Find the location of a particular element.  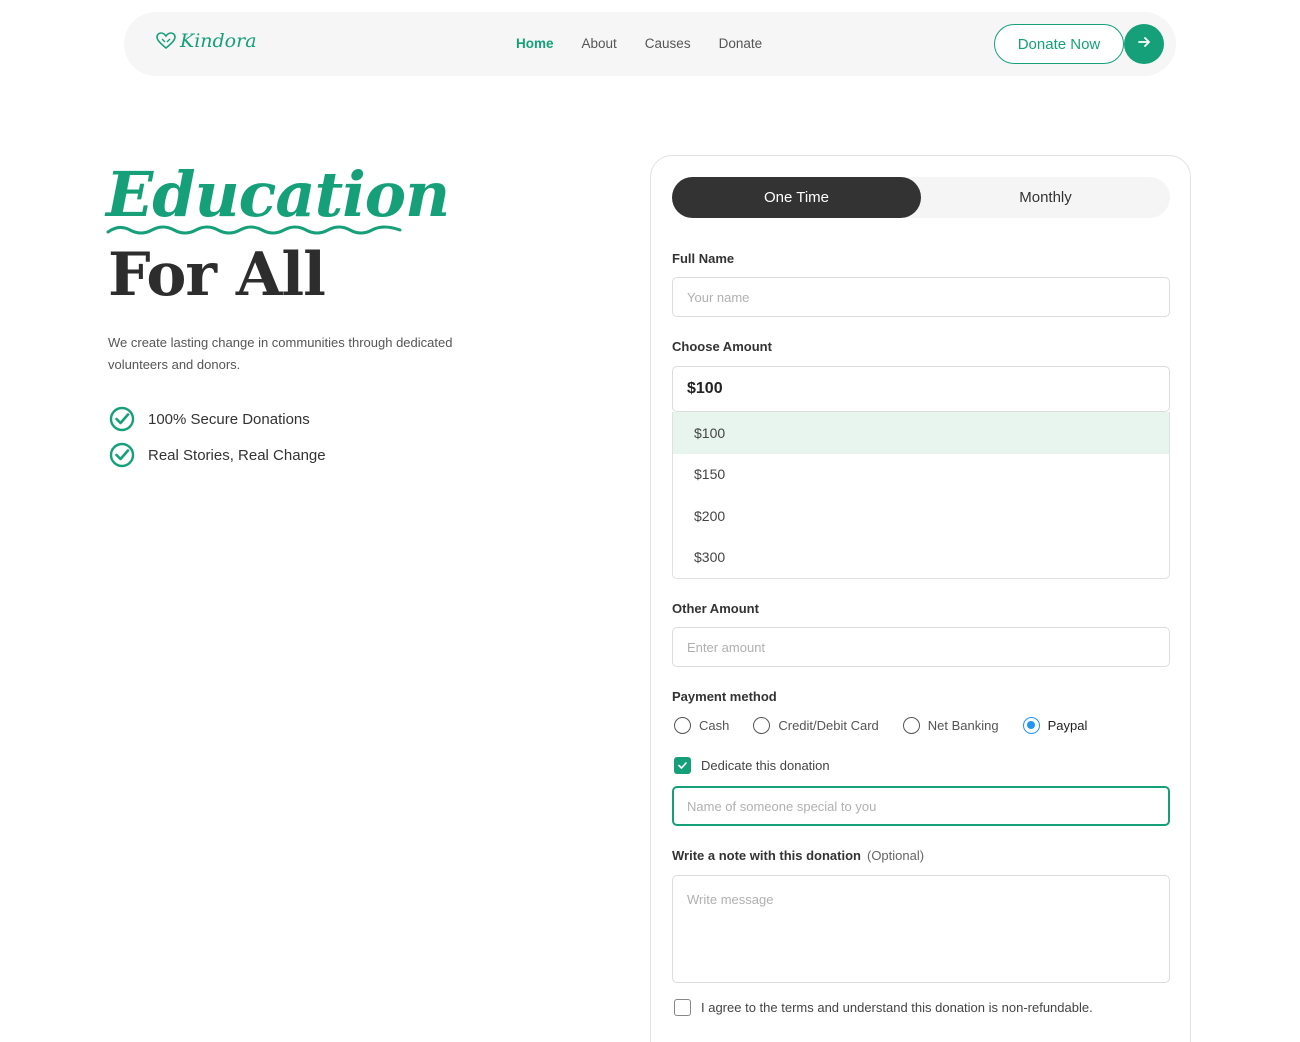

other-amount-input is located at coordinates (921, 647).